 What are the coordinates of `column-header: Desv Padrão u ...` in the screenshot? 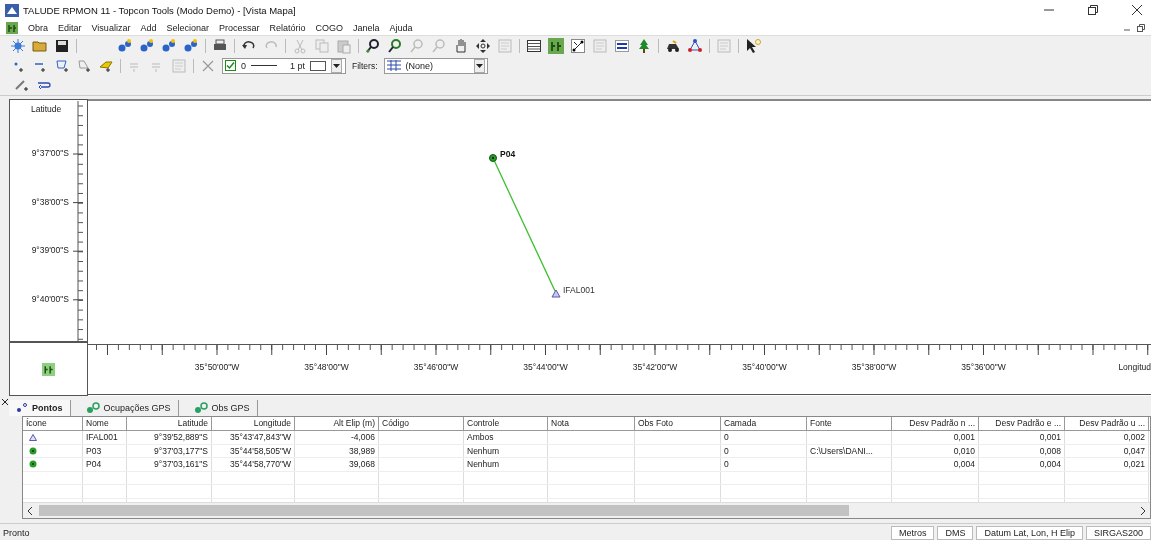 It's located at (1107, 423).